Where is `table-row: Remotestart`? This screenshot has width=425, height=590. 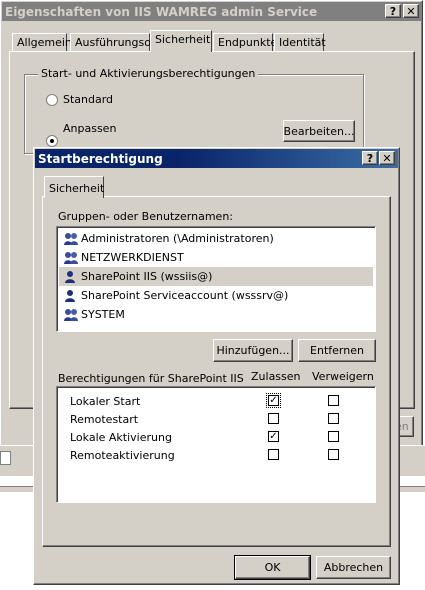 table-row: Remotestart is located at coordinates (216, 420).